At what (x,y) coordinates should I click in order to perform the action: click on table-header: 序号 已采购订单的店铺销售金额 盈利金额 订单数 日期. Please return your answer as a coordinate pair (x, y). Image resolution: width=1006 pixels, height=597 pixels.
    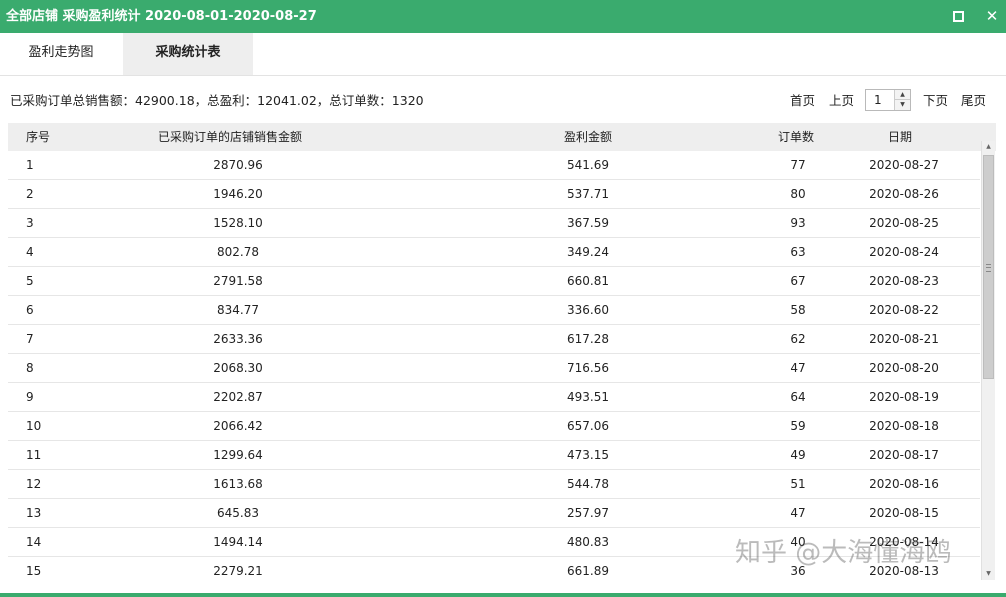
    Looking at the image, I should click on (502, 137).